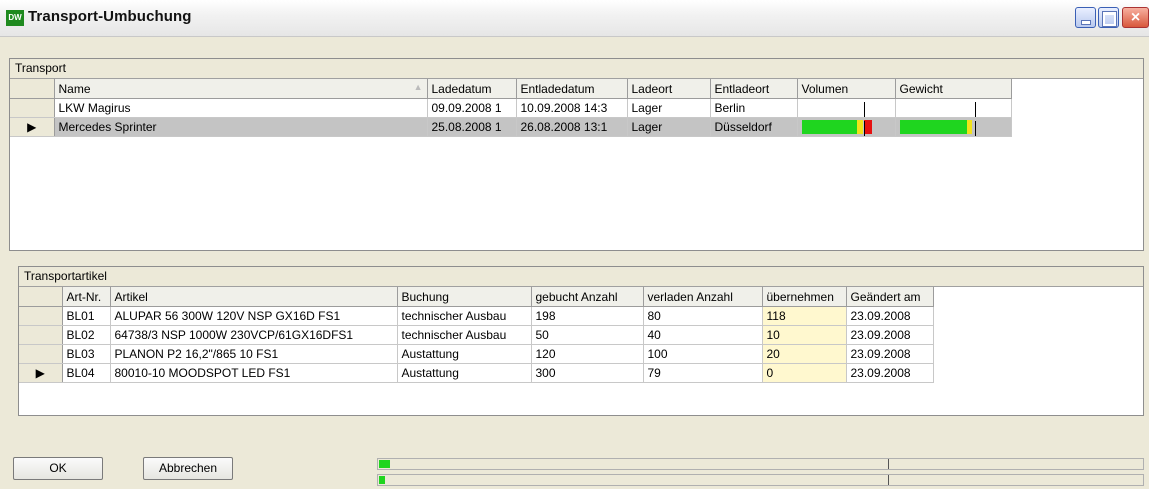  Describe the element at coordinates (703, 354) in the screenshot. I see `cell-verladen: 100` at that location.